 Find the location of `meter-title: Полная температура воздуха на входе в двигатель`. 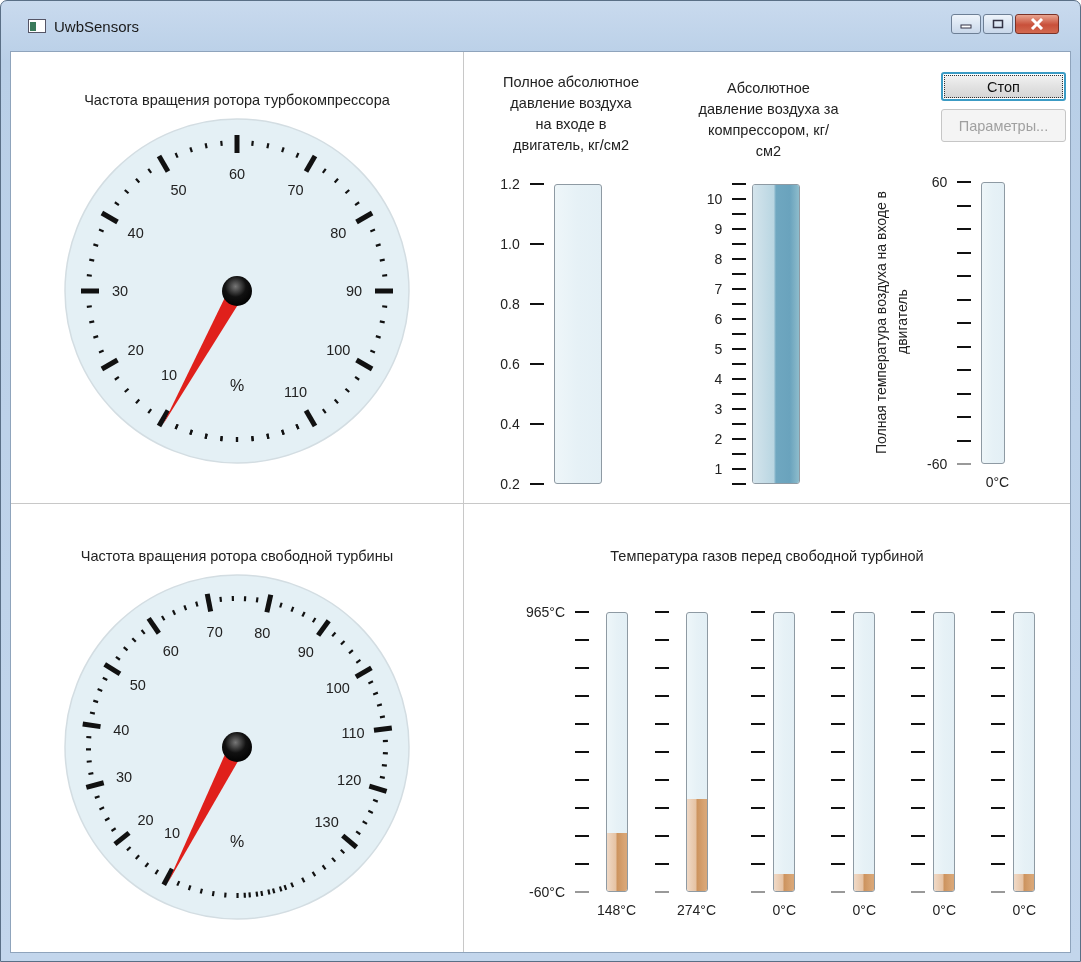

meter-title: Полная температура воздуха на входе в двигатель is located at coordinates (891, 322).